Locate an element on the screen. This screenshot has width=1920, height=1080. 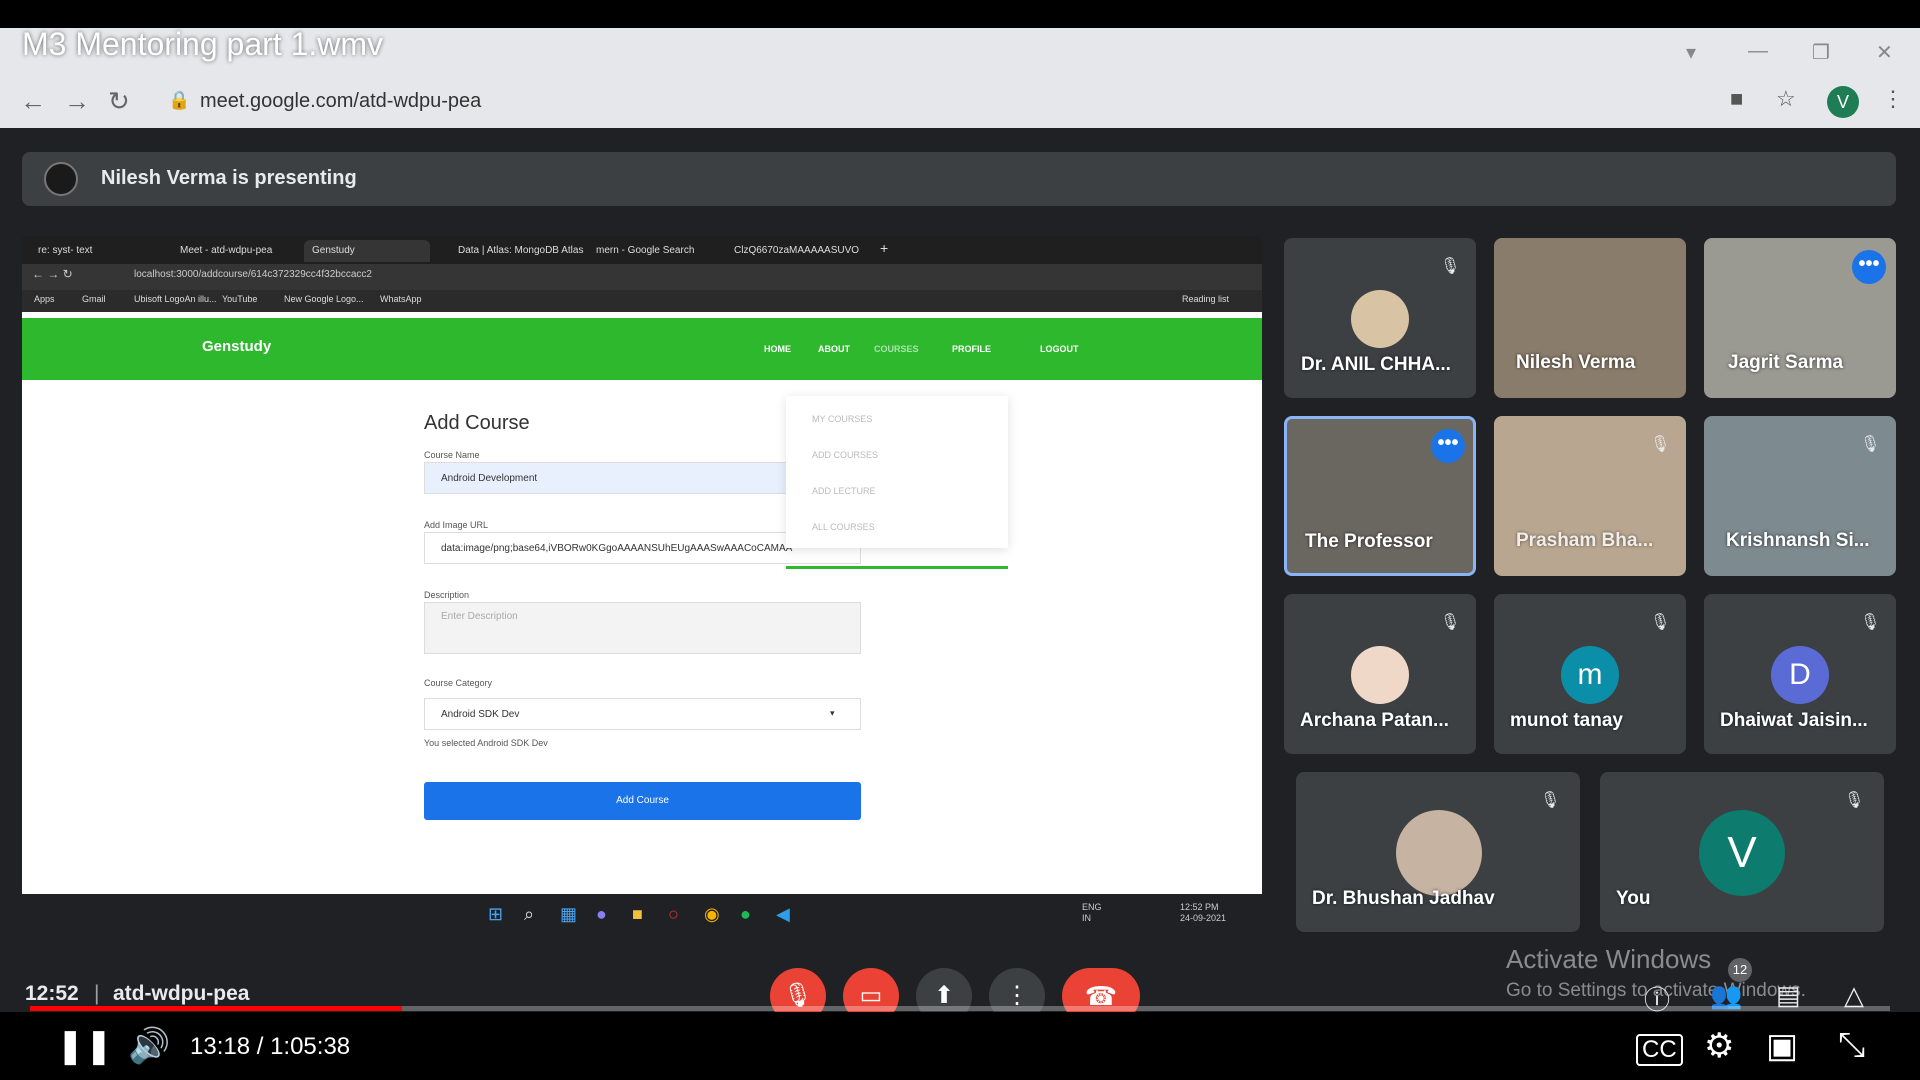
select-caret-icon: ▾ is located at coordinates (832, 713).